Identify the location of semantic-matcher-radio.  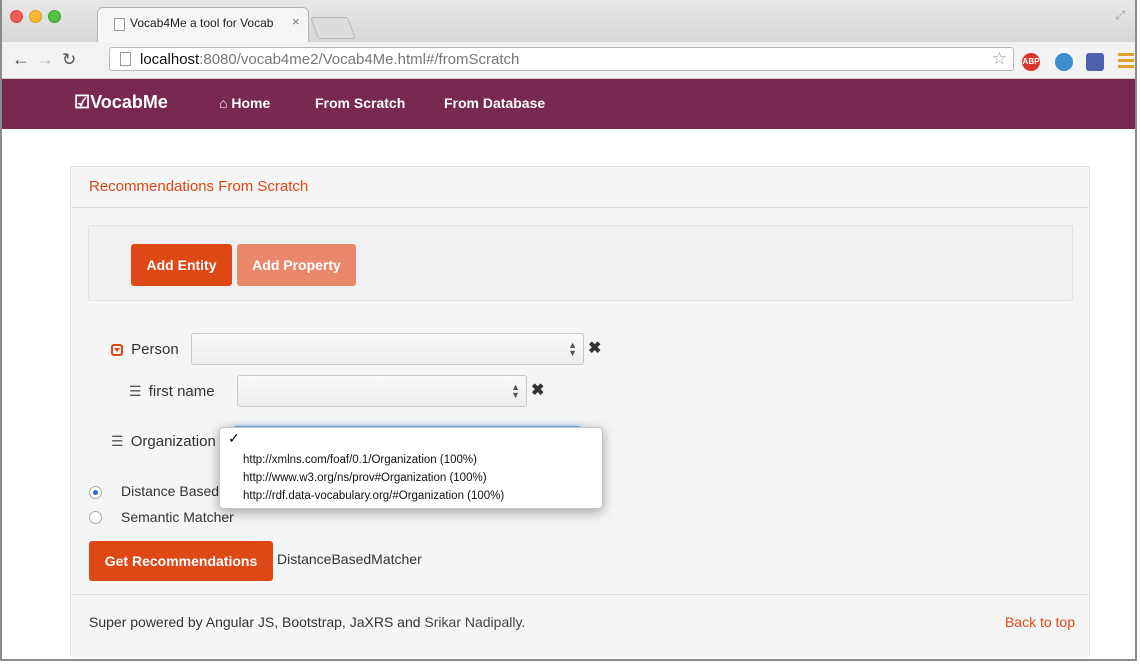
(95, 517).